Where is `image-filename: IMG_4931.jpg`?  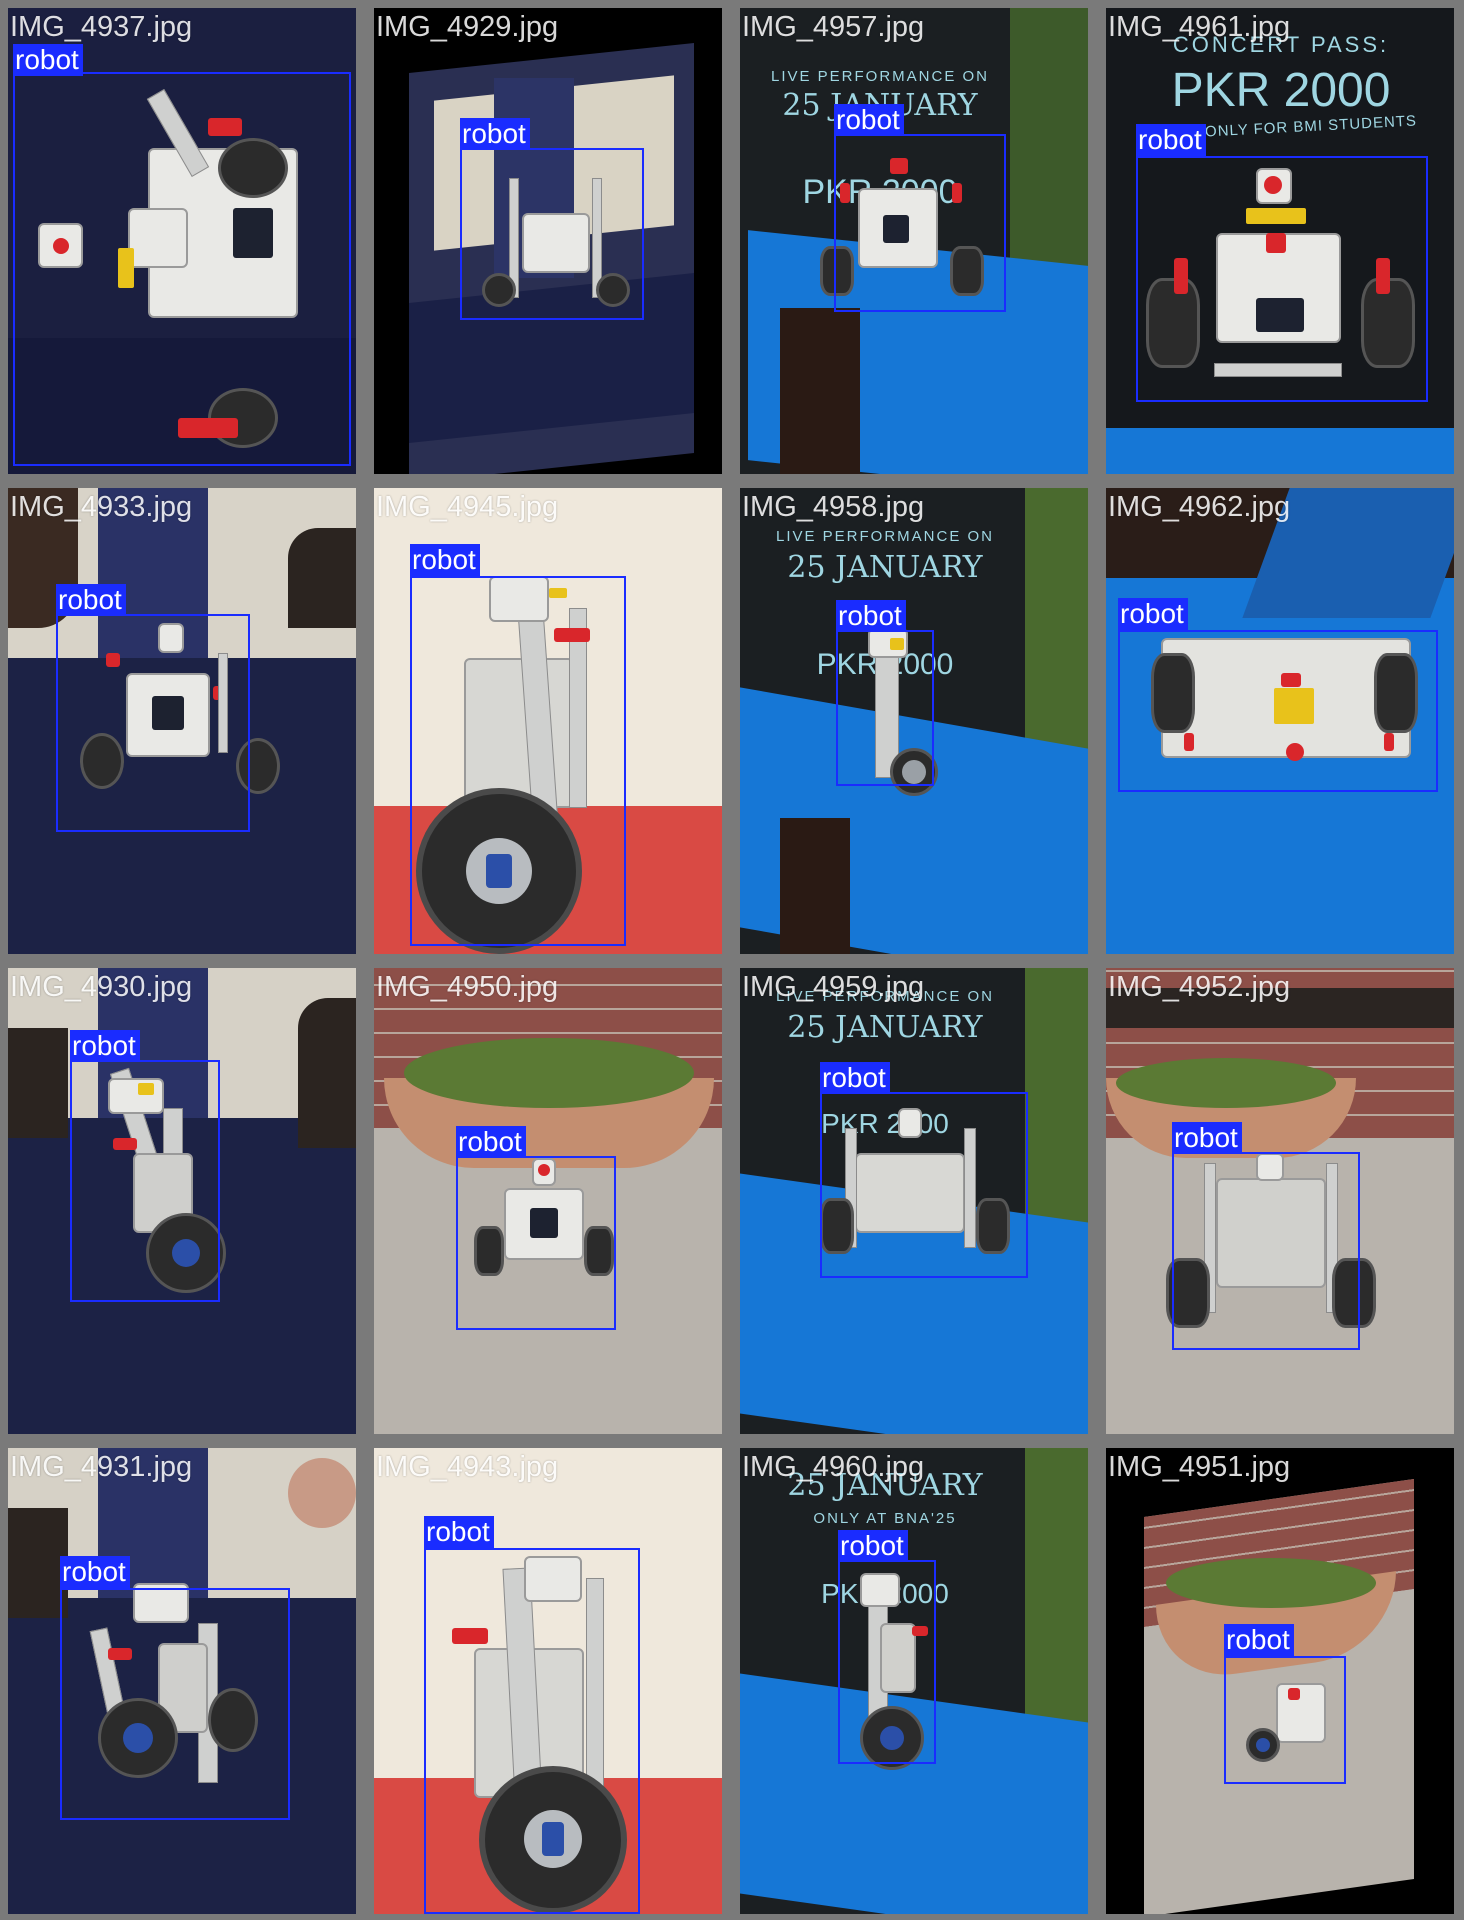 image-filename: IMG_4931.jpg is located at coordinates (101, 1467).